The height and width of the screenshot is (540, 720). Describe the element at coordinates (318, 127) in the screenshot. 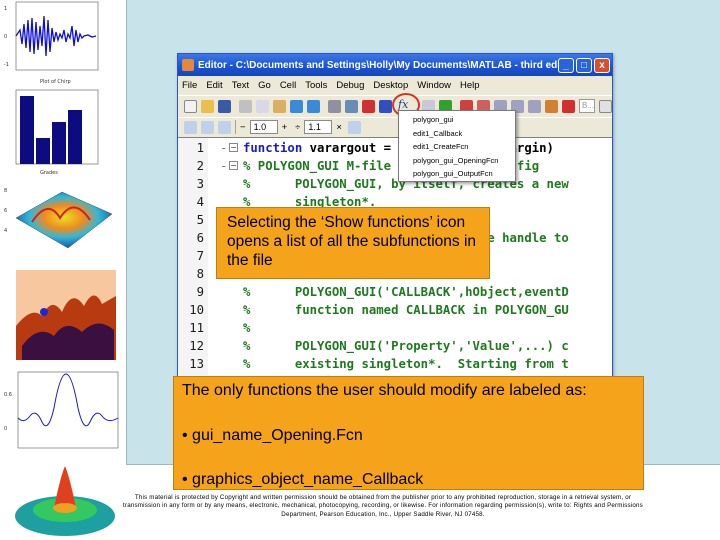

I see `increment-value-2: 1.1` at that location.